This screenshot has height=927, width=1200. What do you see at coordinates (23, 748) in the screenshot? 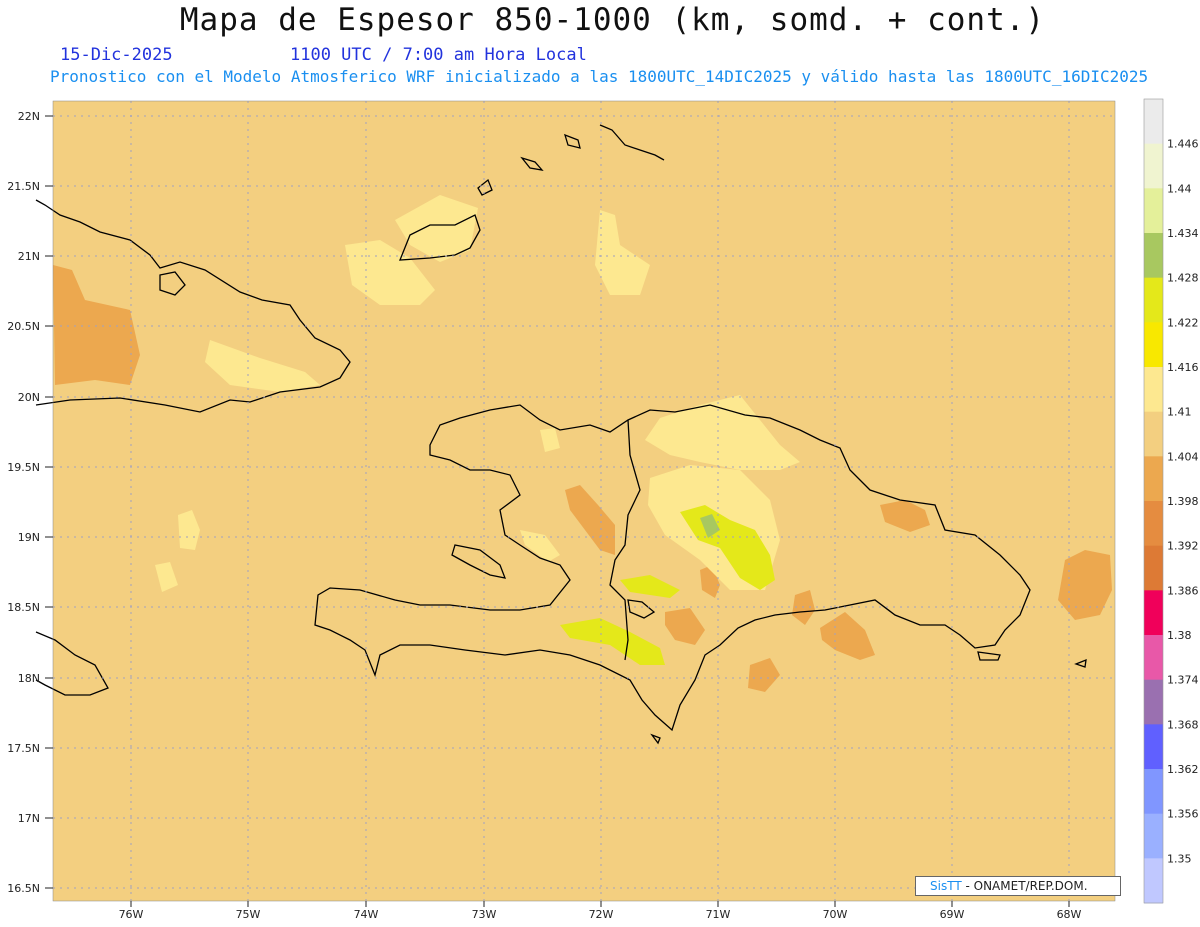
I see `lat-label: 17.5N` at bounding box center [23, 748].